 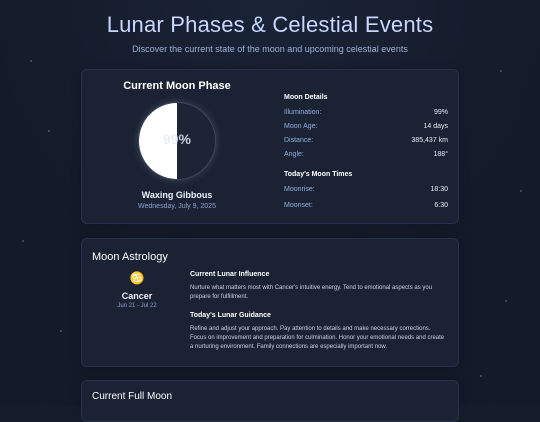 What do you see at coordinates (440, 112) in the screenshot?
I see `detail-value: 99%` at bounding box center [440, 112].